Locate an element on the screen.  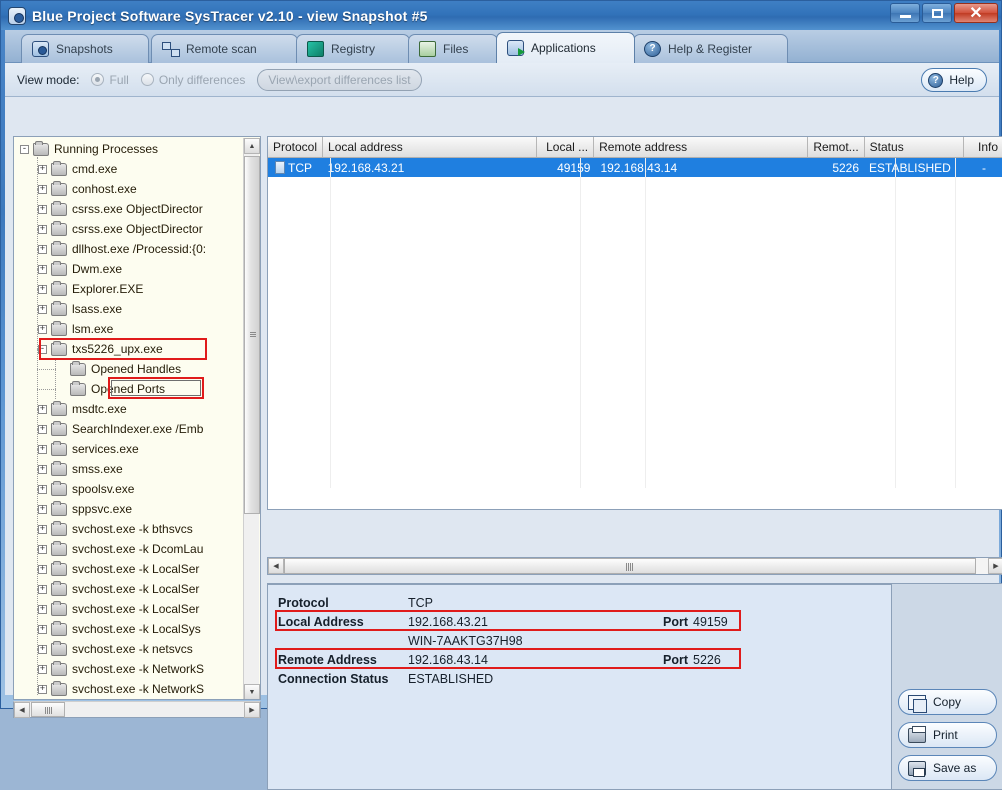
tree-item: + svchost.exe -k DcomLau is located at coordinates (120, 549).